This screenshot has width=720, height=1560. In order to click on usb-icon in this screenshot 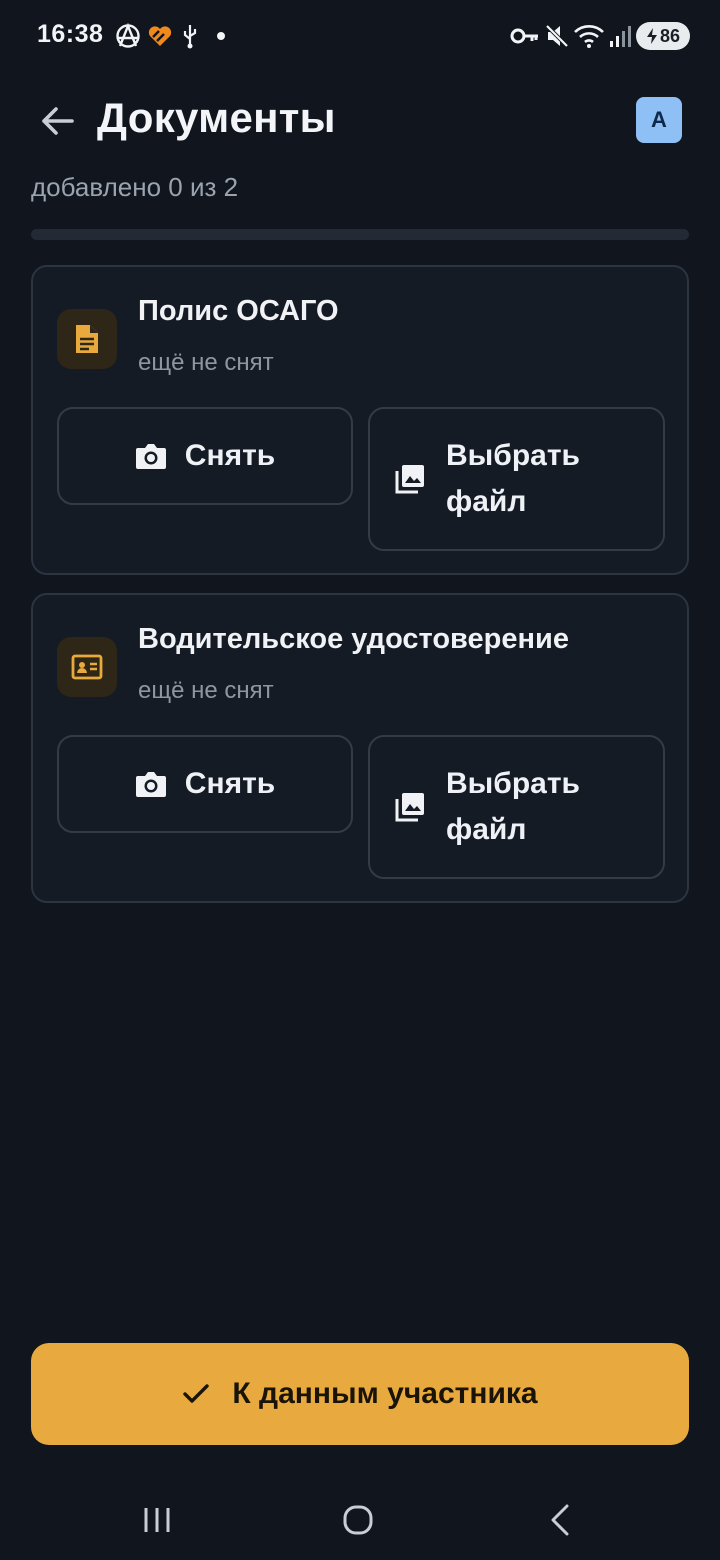, I will do `click(190, 36)`.